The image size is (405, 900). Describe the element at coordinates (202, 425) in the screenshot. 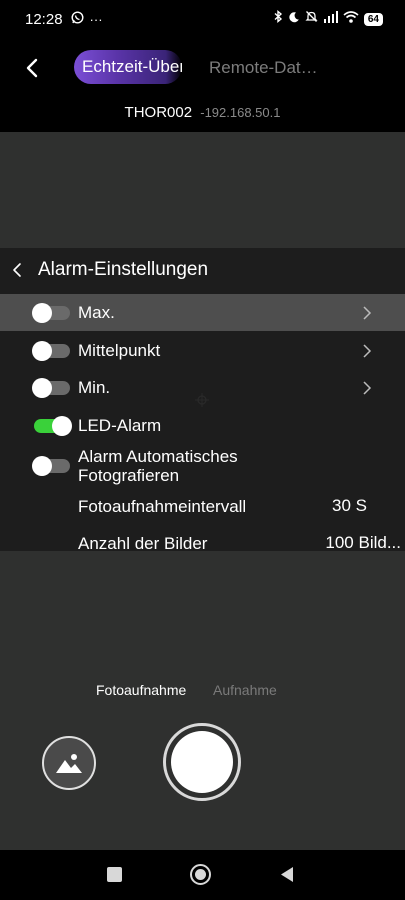

I see `alarm-row-led: LED-Alarm` at that location.